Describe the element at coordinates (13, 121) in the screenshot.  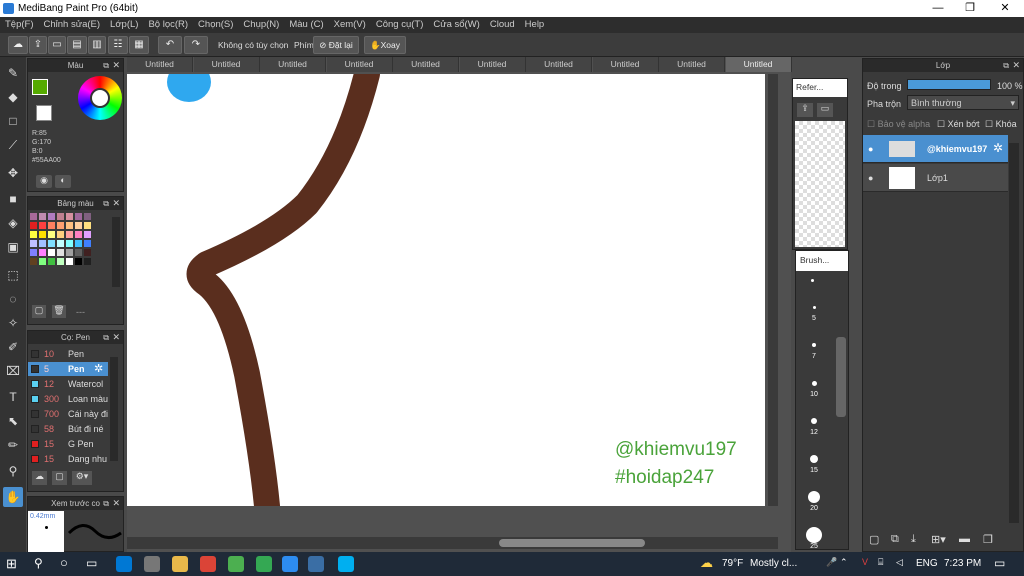
I see `shape-tool-icon: □` at that location.